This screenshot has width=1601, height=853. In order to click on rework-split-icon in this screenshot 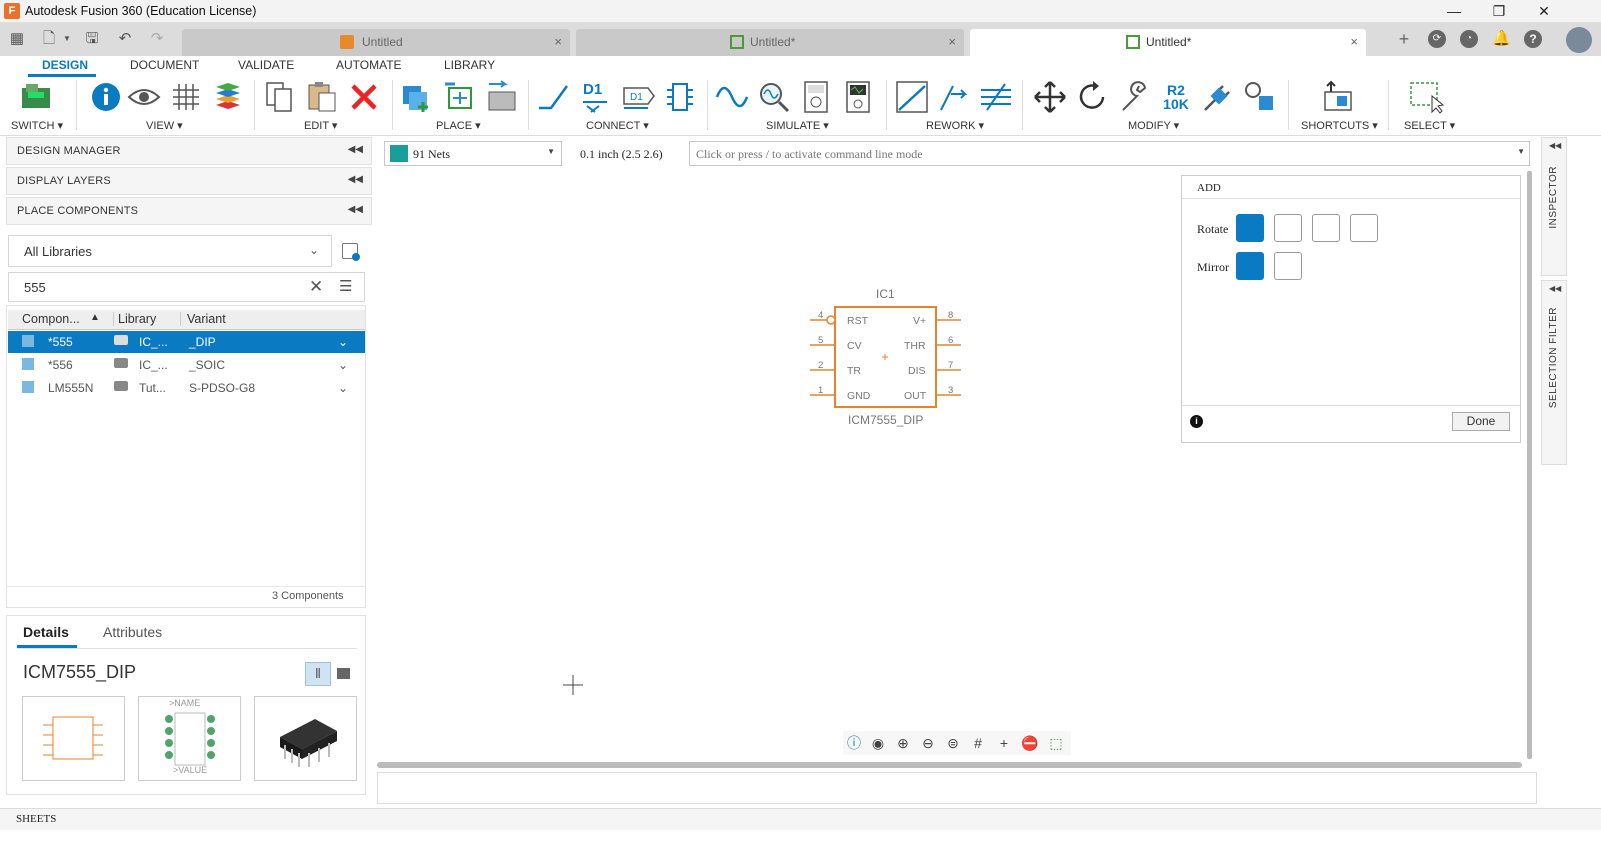, I will do `click(996, 97)`.